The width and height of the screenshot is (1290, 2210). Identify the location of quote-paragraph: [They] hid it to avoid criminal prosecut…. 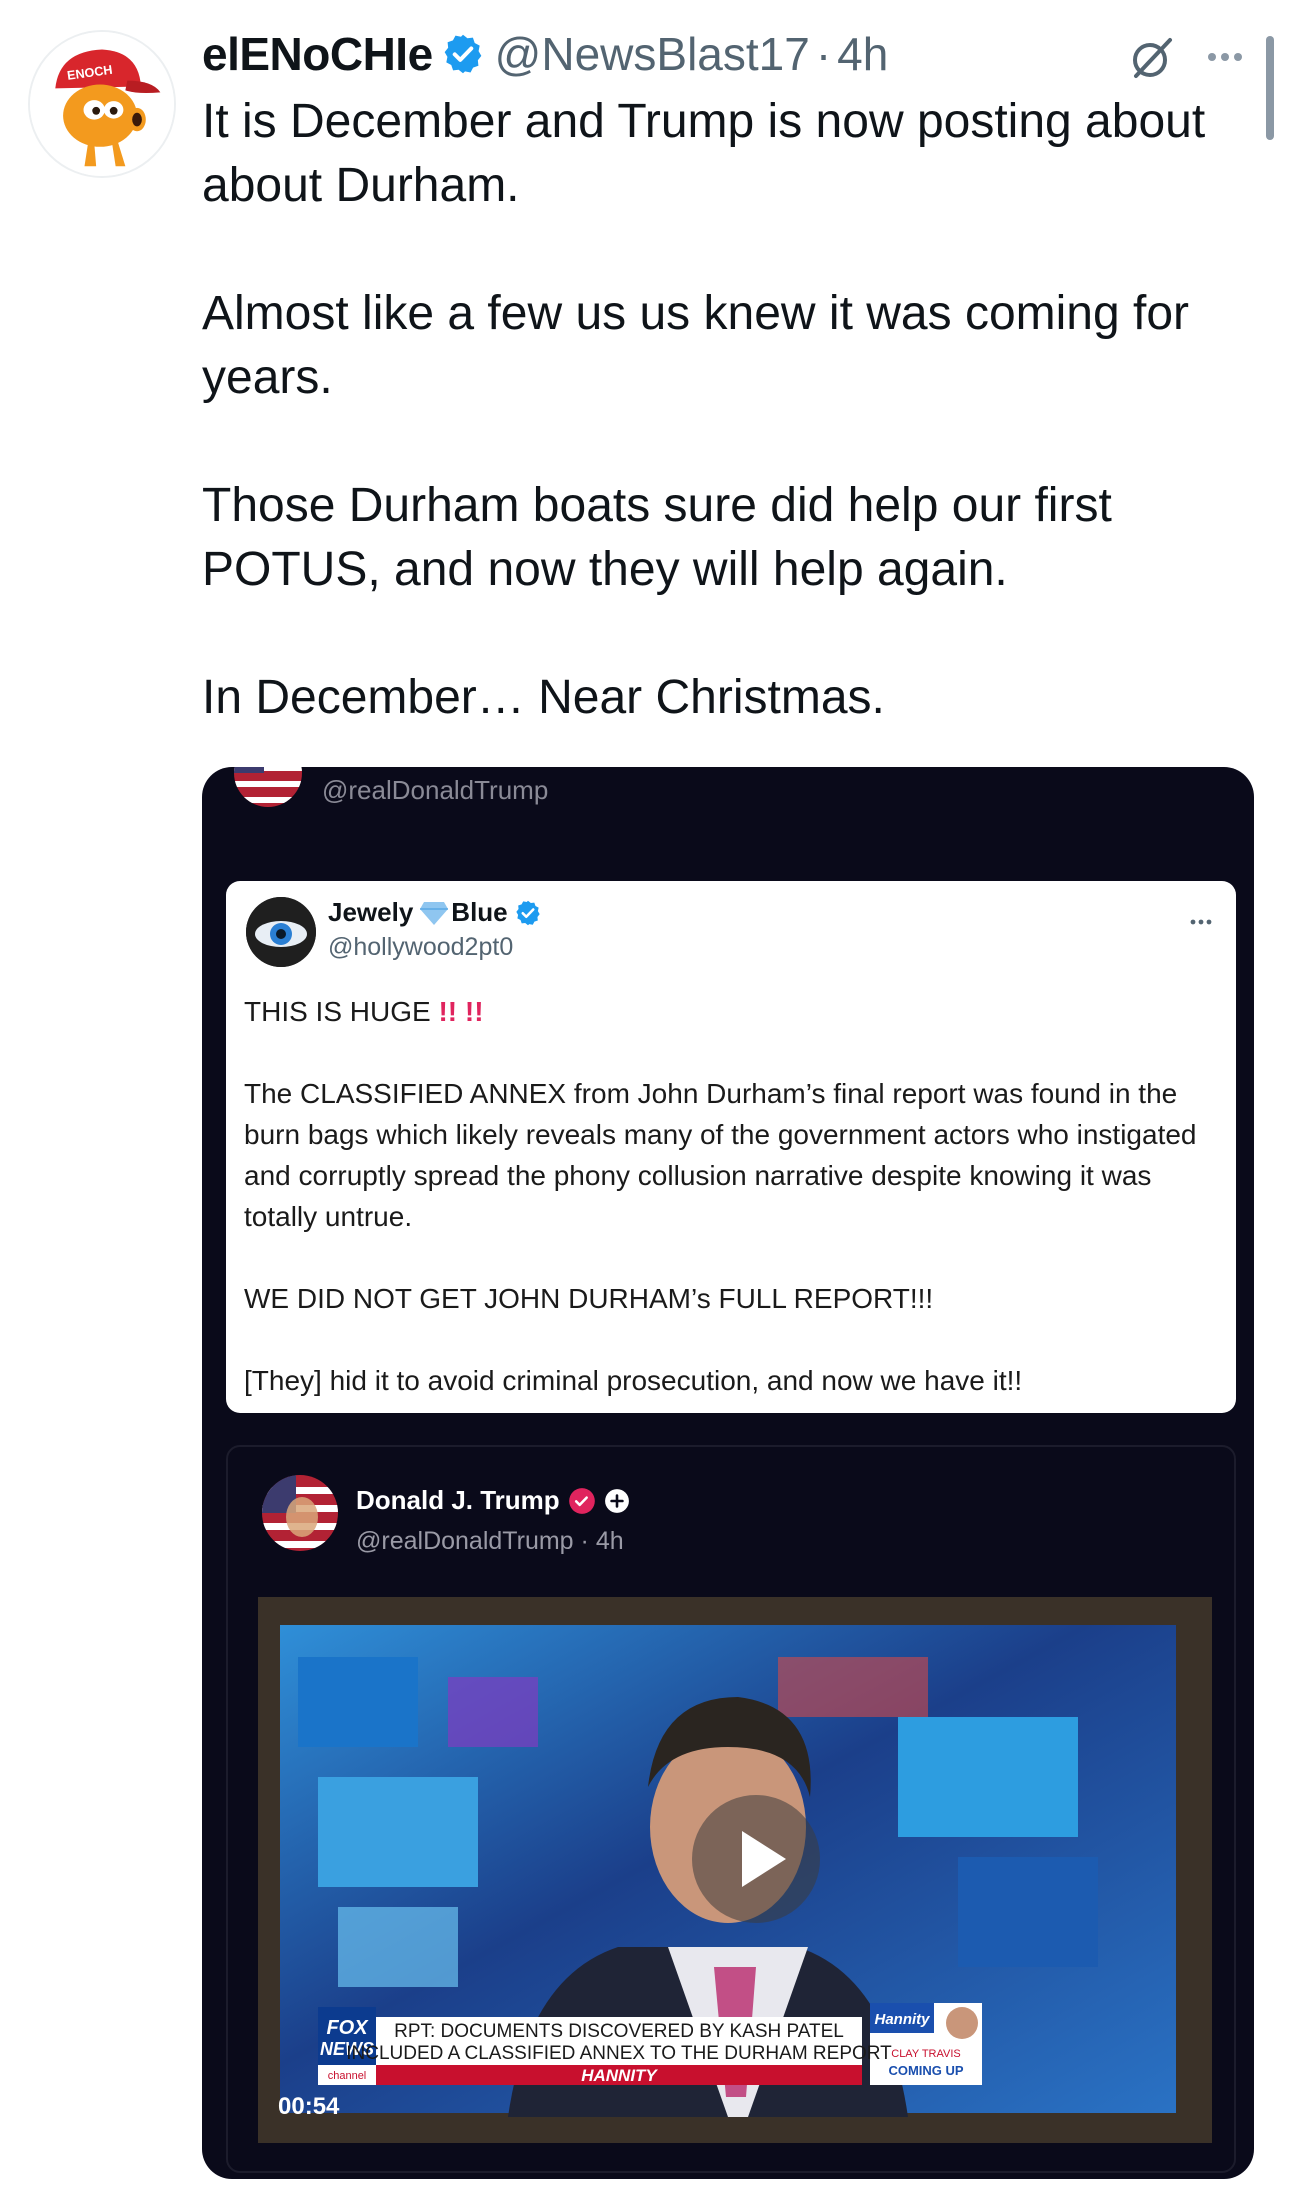
(633, 1380).